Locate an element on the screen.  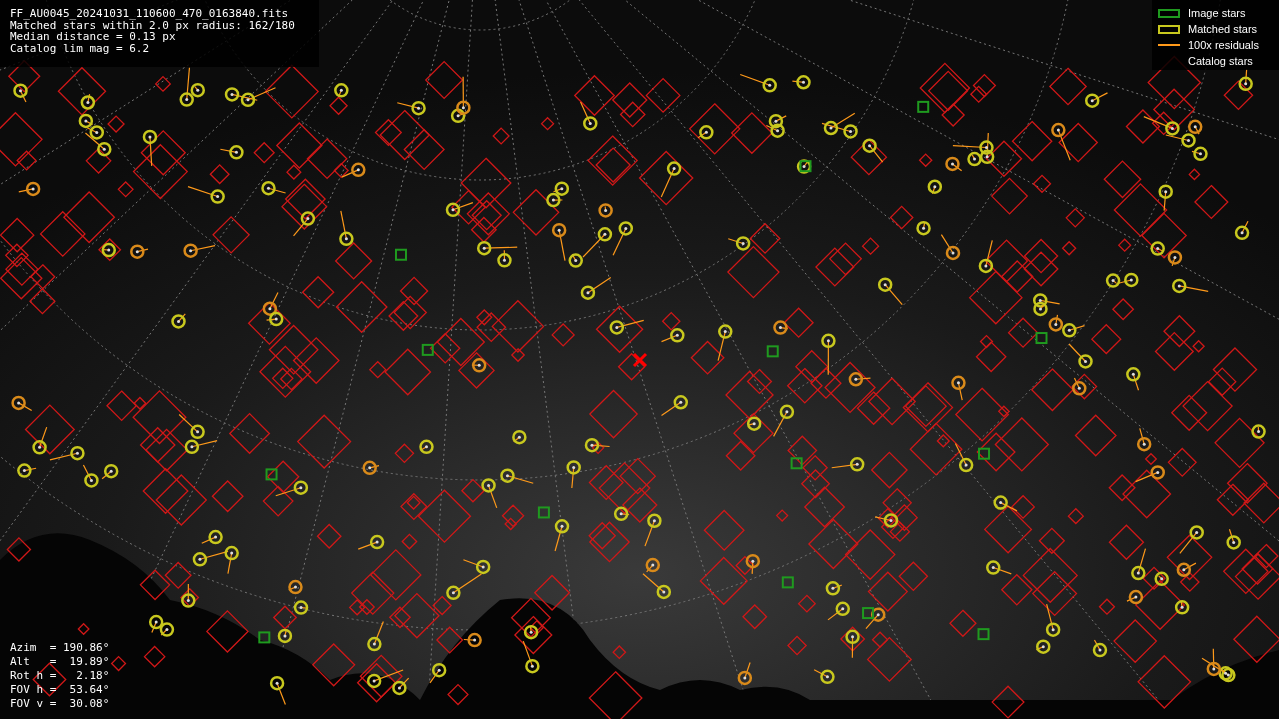
info-text: Catalog lim mag = 6.2 is located at coordinates (80, 48).